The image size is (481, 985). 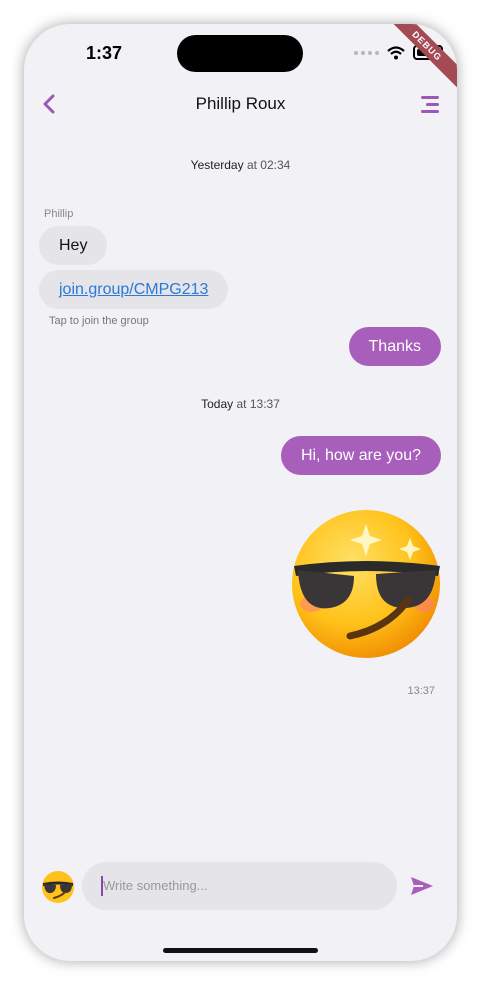 I want to click on time-label: at 13:37, so click(x=258, y=404).